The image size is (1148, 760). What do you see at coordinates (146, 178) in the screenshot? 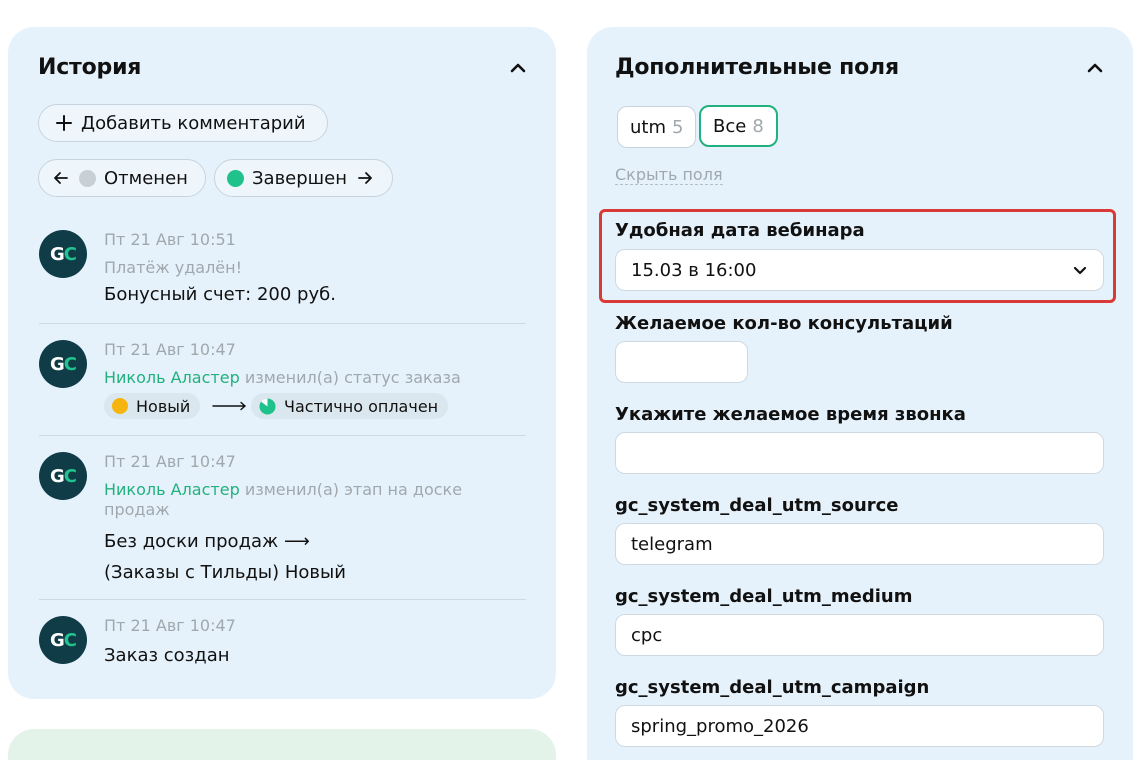
I see `prev-status-label: Отменен` at bounding box center [146, 178].